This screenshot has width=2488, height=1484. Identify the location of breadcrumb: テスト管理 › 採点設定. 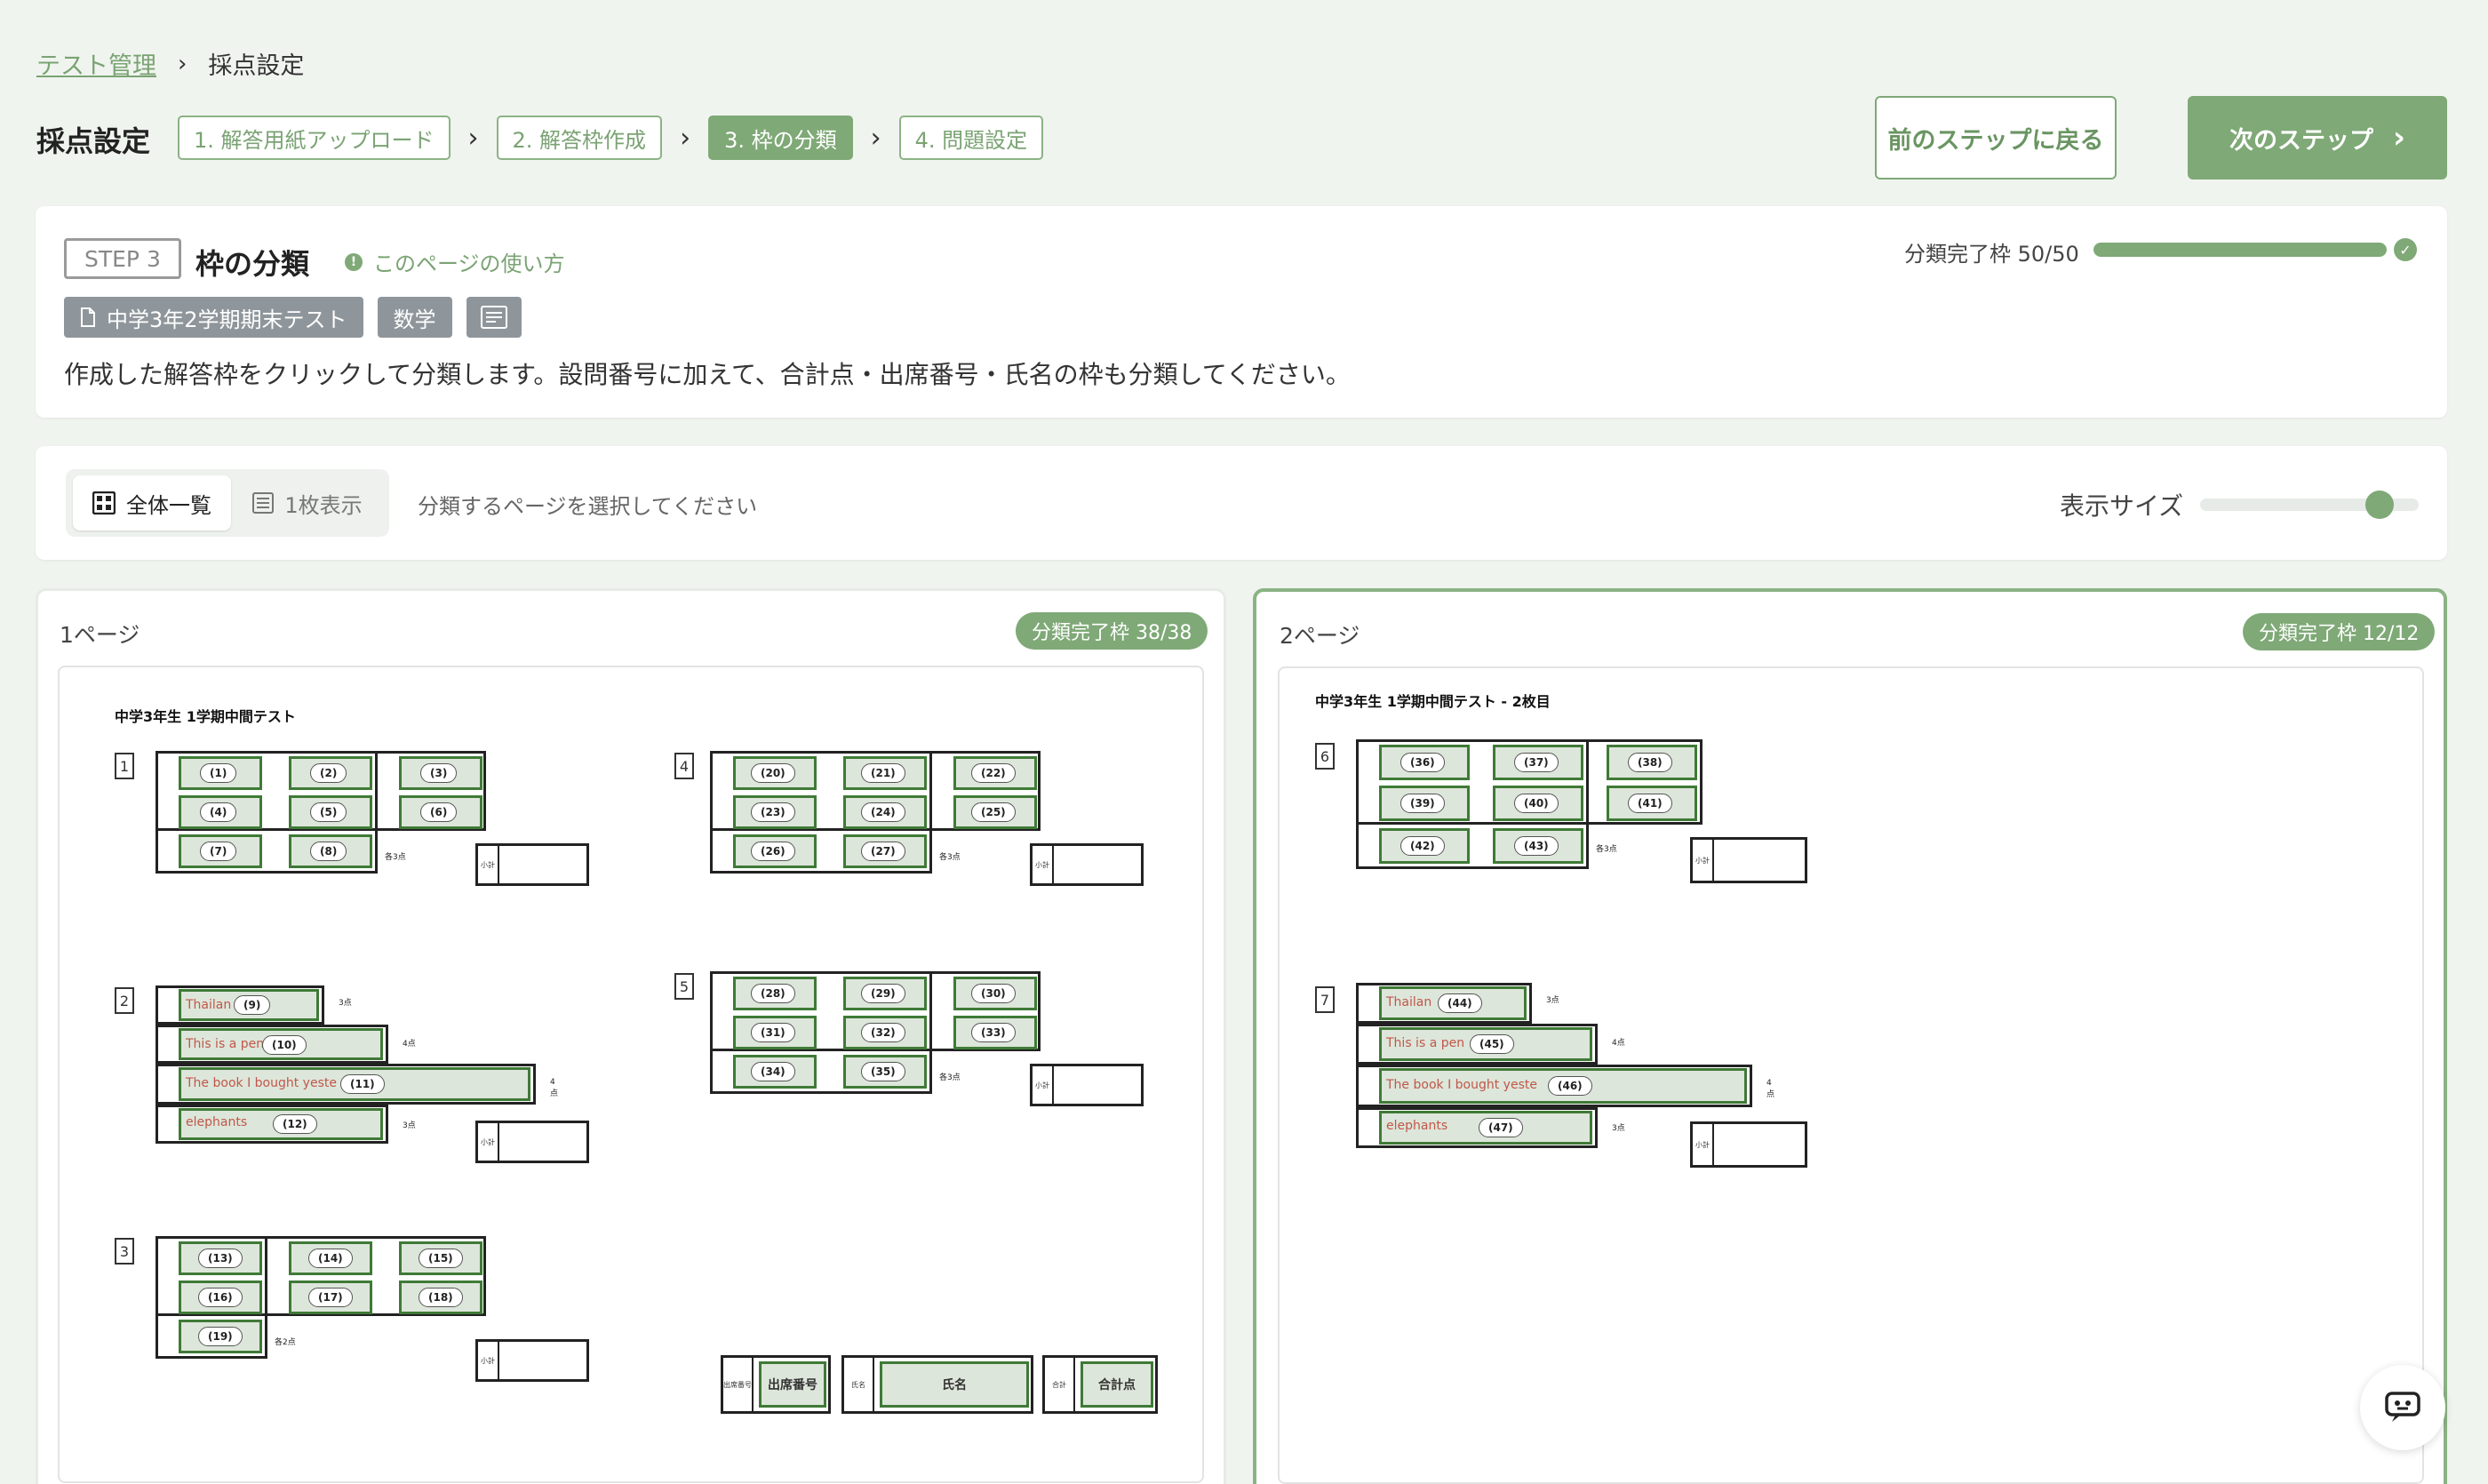
(170, 64).